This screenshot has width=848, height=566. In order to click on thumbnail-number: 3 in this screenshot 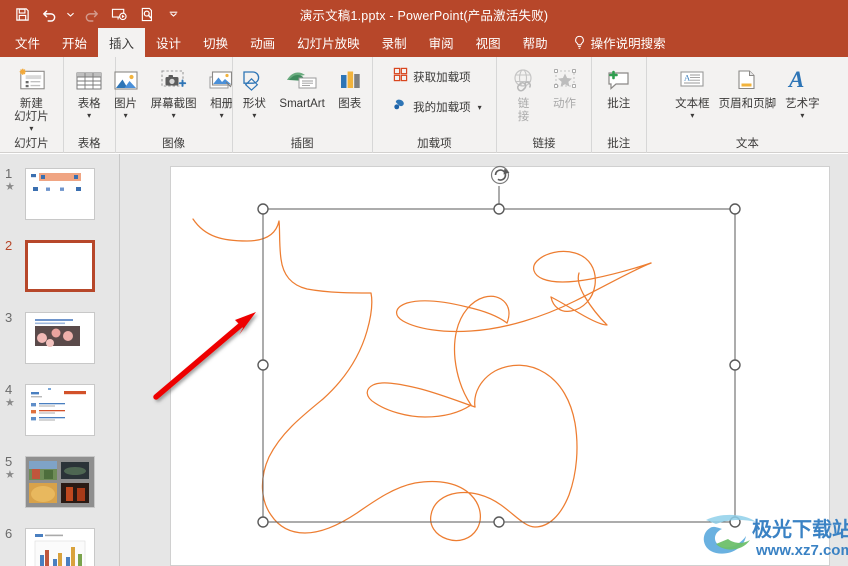, I will do `click(9, 317)`.